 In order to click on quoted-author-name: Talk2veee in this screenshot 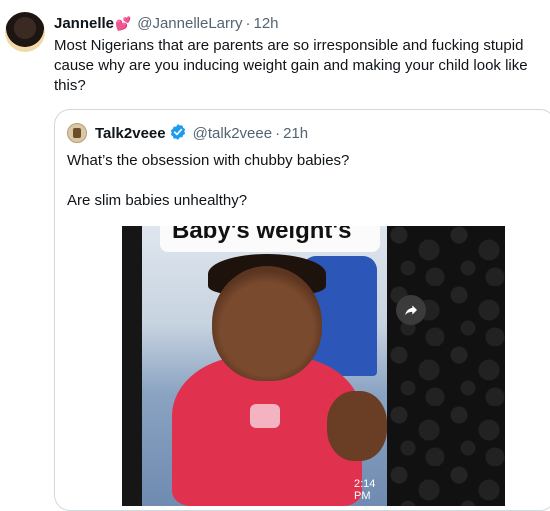, I will do `click(130, 133)`.